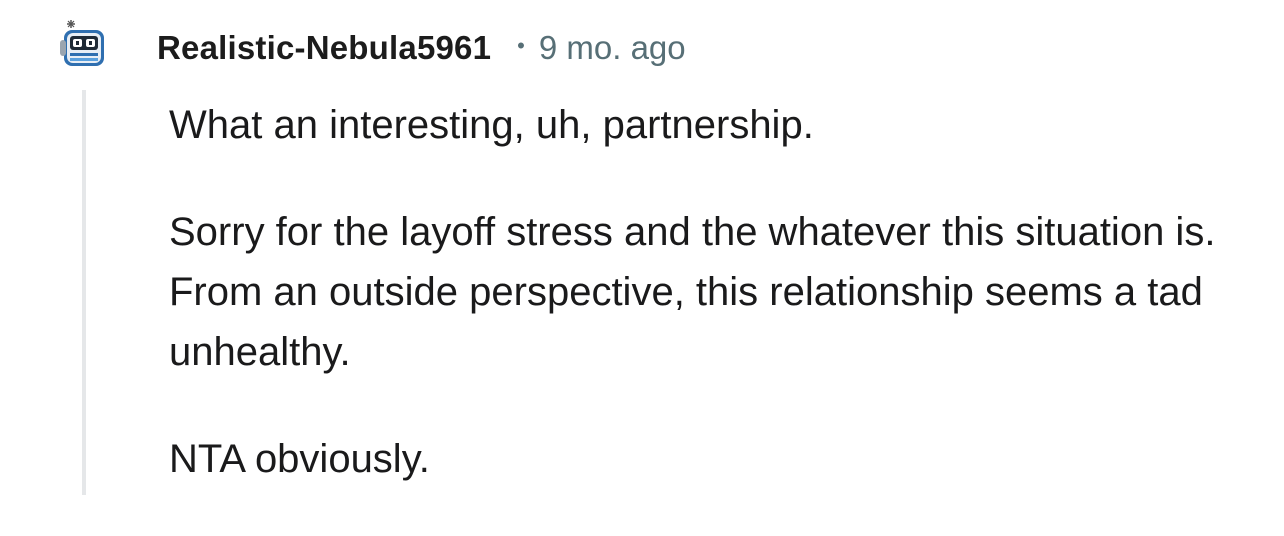  What do you see at coordinates (491, 125) in the screenshot?
I see `comment-paragraph: What an interesting, uh, partnership.` at bounding box center [491, 125].